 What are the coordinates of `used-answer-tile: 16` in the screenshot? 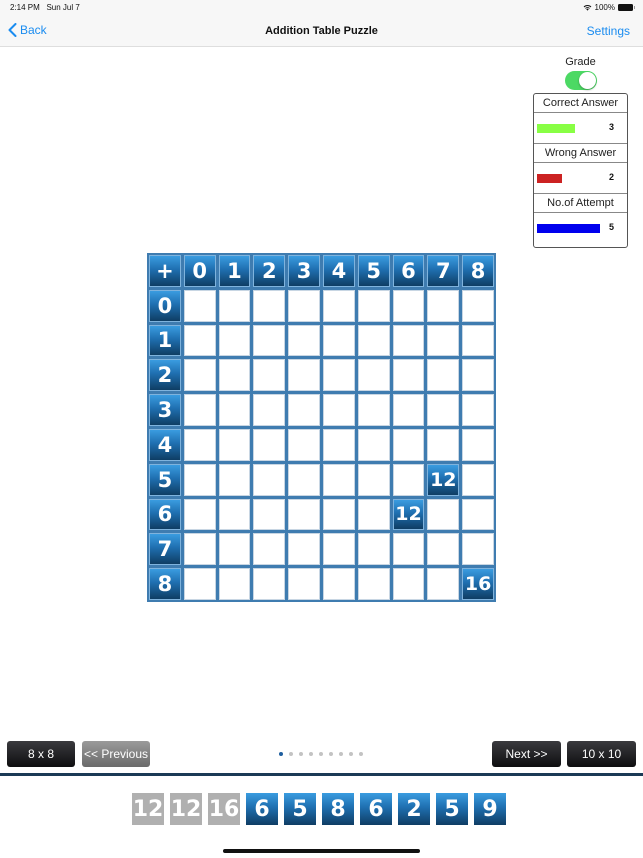 It's located at (224, 809).